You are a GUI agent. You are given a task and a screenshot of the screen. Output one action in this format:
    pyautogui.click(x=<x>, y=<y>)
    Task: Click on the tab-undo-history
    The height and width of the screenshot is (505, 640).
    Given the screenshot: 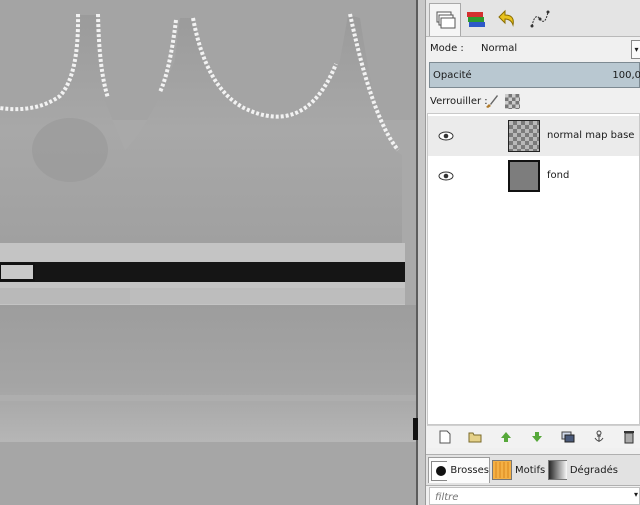 What is the action you would take?
    pyautogui.click(x=508, y=19)
    